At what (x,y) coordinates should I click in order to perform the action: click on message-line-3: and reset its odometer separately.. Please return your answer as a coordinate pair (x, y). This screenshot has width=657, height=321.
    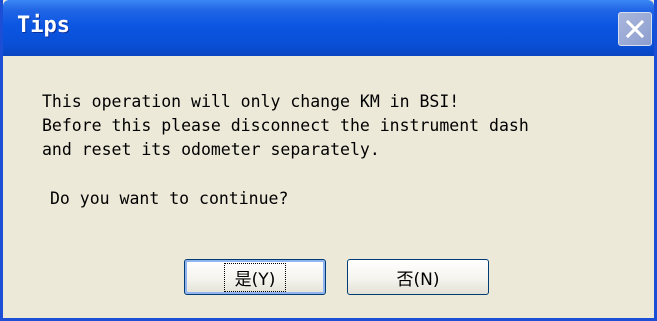
    Looking at the image, I should click on (211, 149).